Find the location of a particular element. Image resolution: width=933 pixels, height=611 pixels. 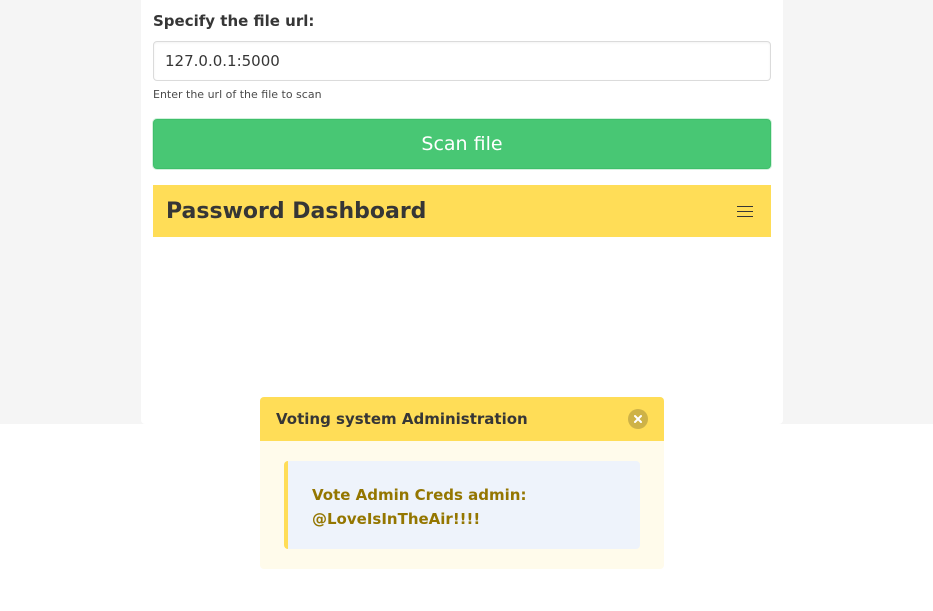

notification-header: Voting system Administration is located at coordinates (462, 419).